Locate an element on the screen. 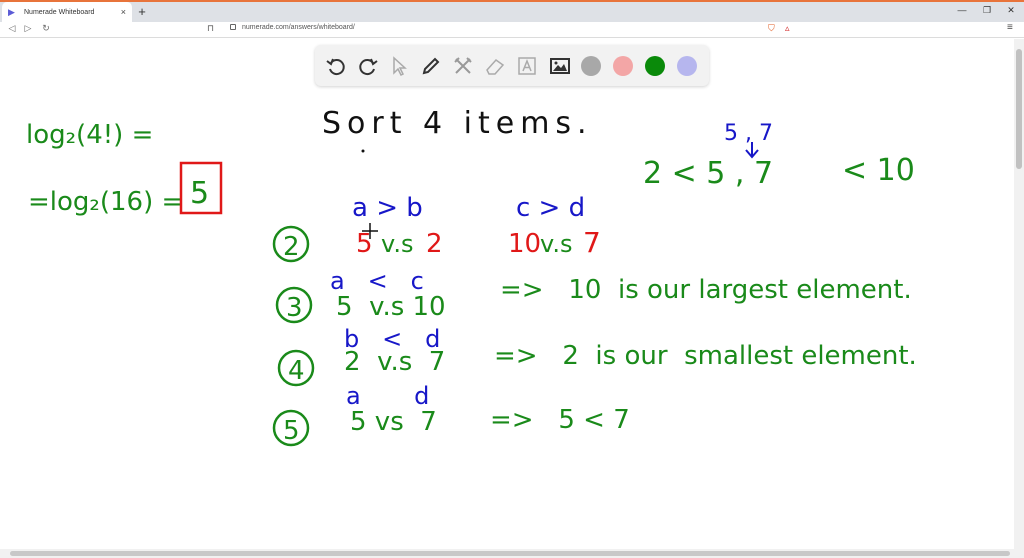 The width and height of the screenshot is (1024, 558). step-3-number: 3 is located at coordinates (294, 308).